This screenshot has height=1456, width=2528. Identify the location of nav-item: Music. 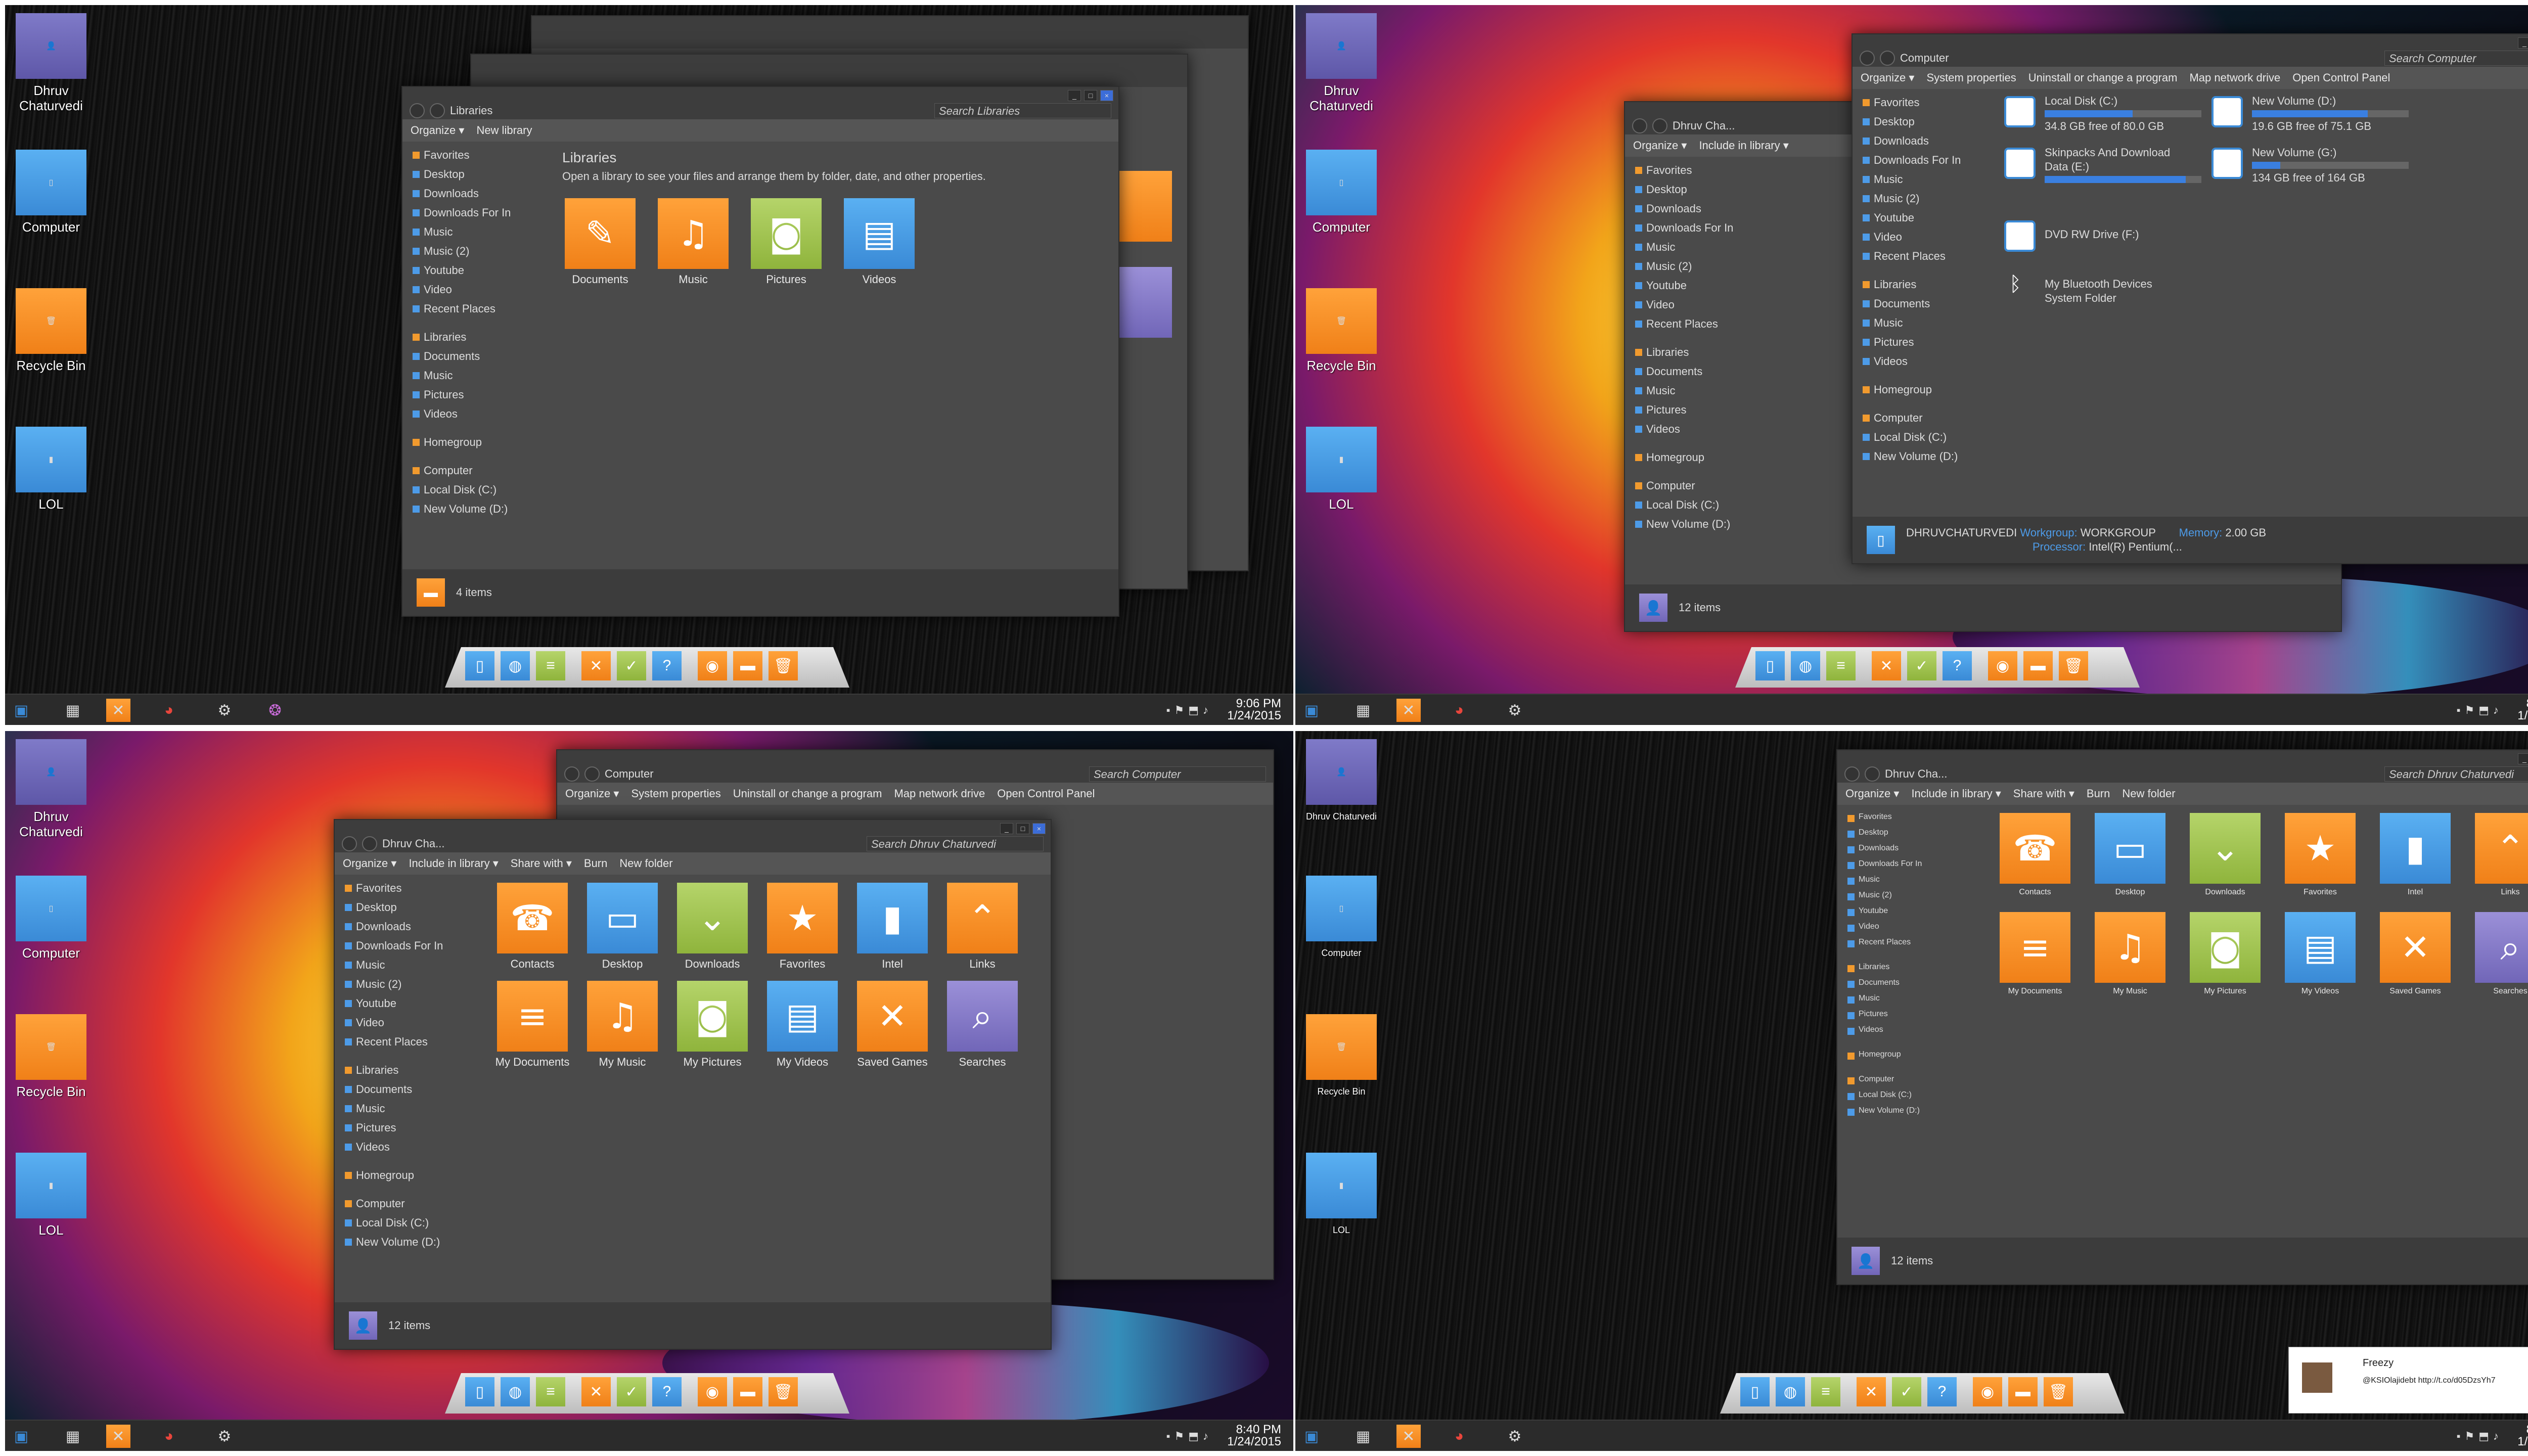
(478, 375).